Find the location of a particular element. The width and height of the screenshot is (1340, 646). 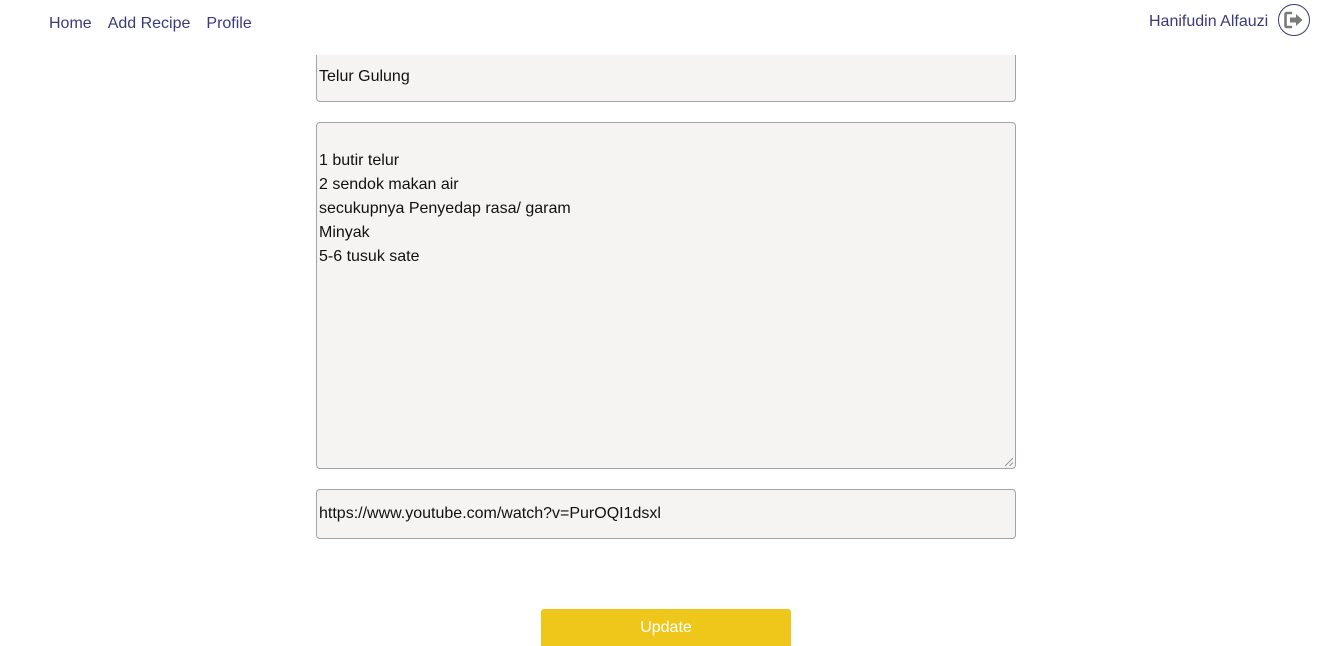

sign-out-icon is located at coordinates (1293, 20).